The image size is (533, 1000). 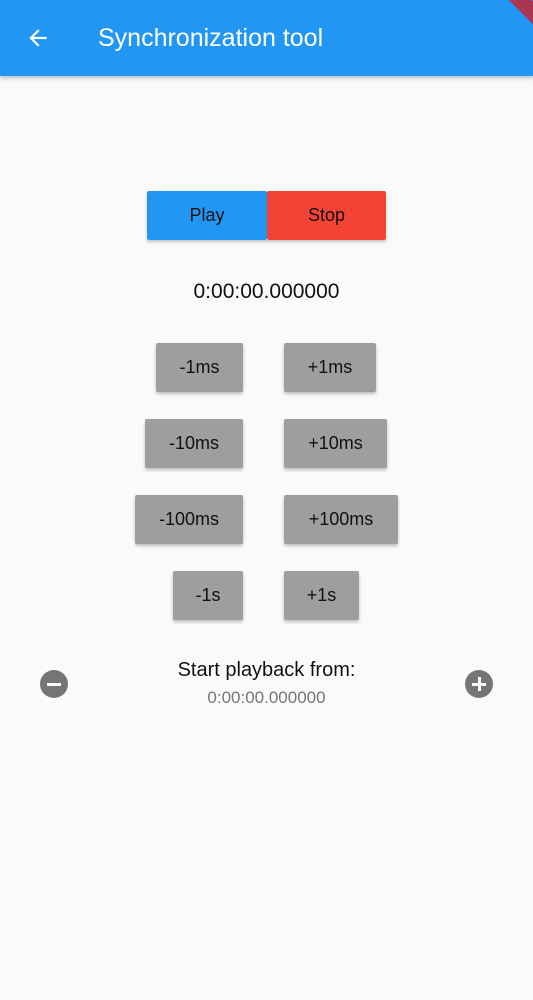 I want to click on page-title: Synchronization tool, so click(x=211, y=38).